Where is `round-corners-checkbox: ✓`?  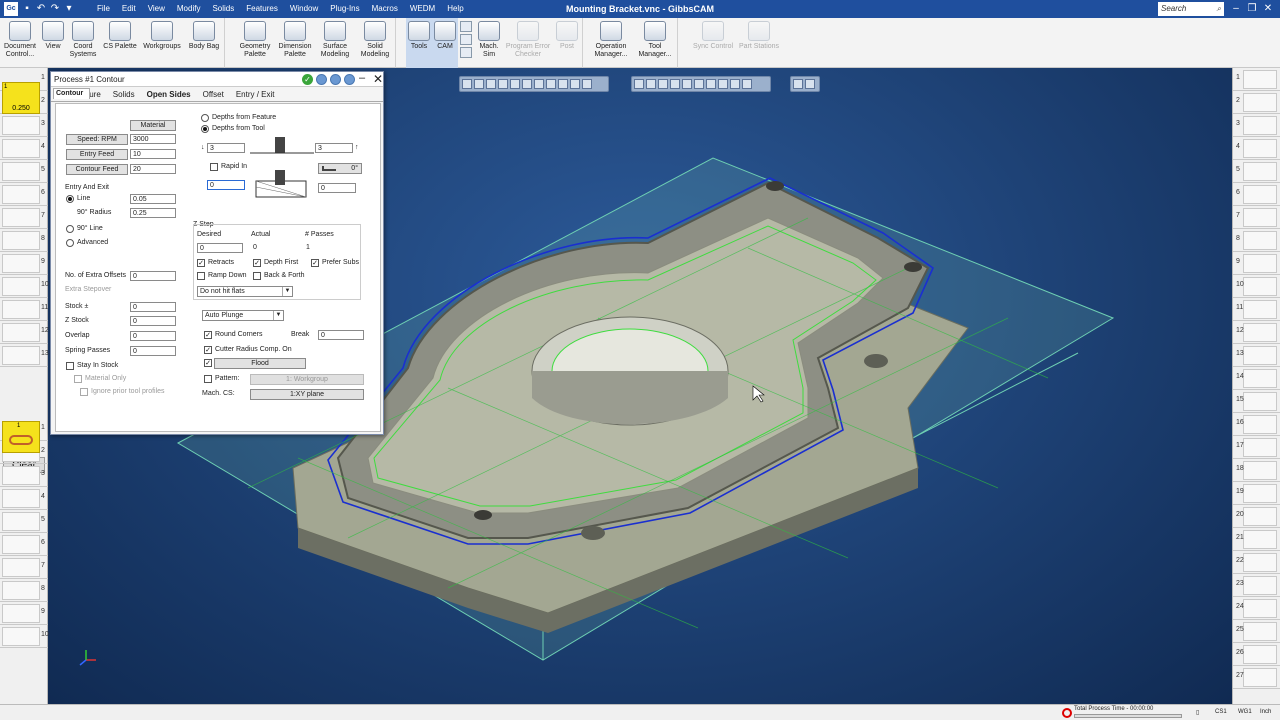
round-corners-checkbox: ✓ is located at coordinates (208, 335).